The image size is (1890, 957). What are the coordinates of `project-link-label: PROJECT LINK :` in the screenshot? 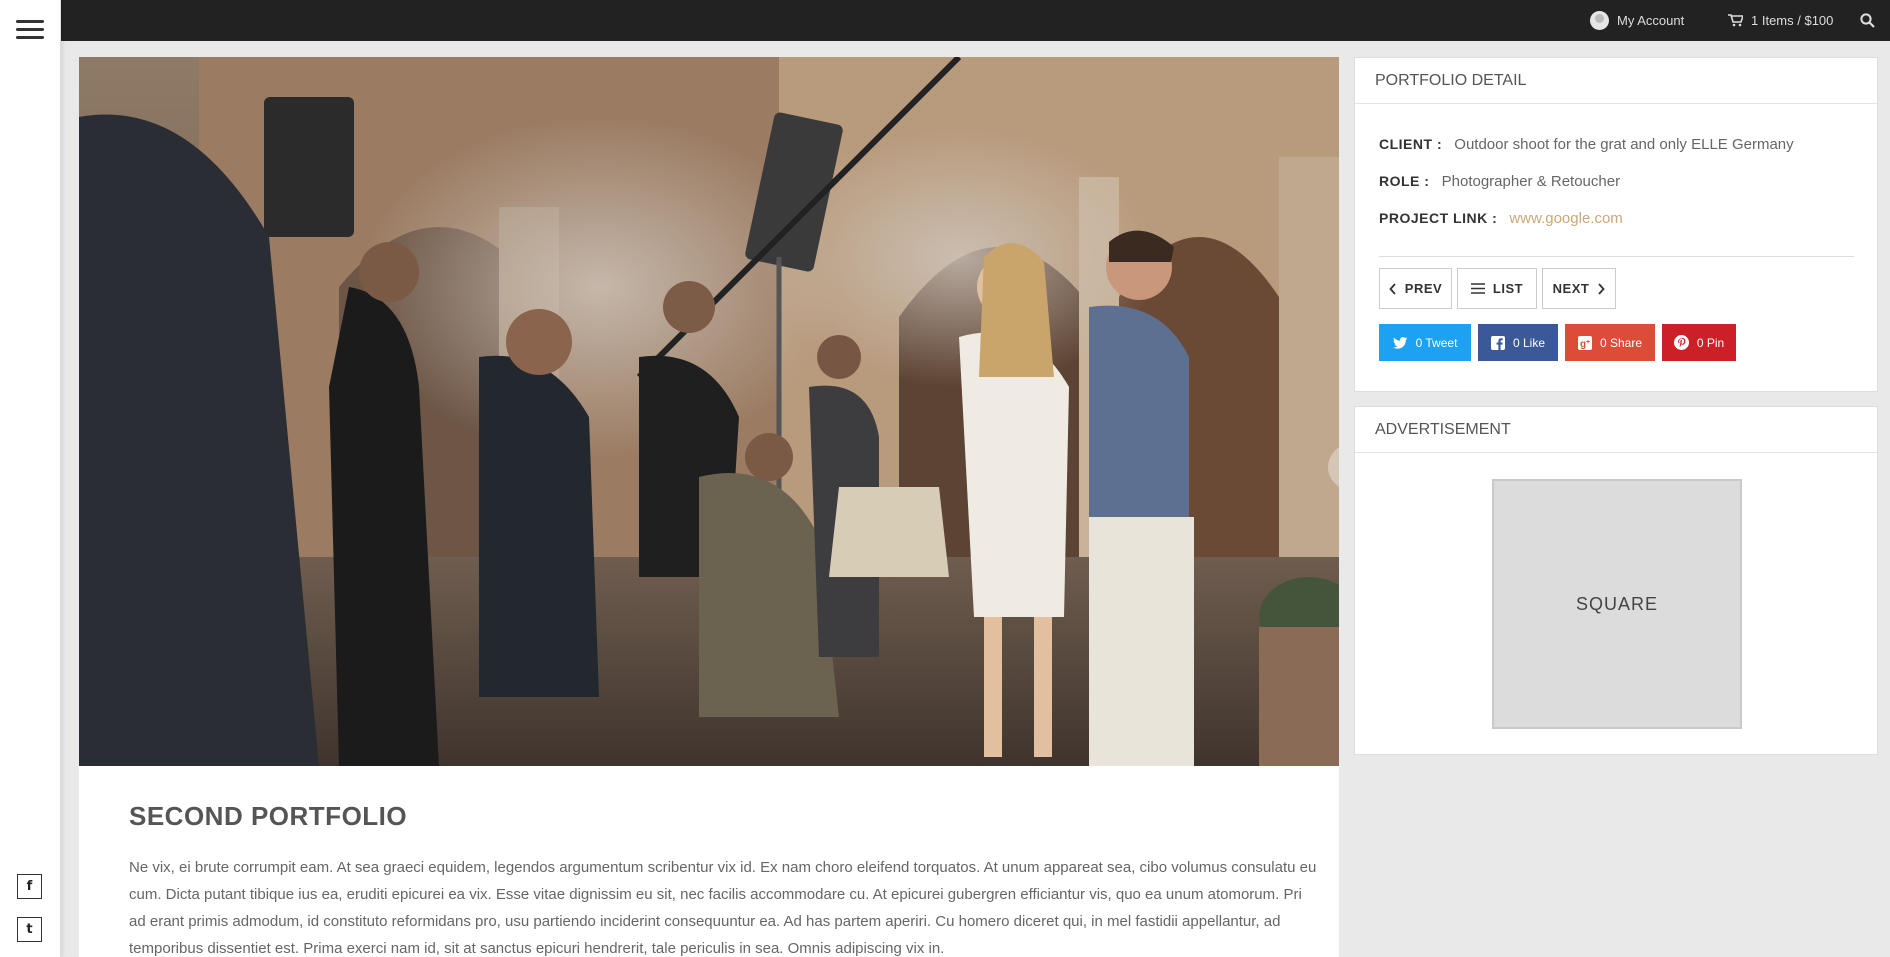 It's located at (1438, 218).